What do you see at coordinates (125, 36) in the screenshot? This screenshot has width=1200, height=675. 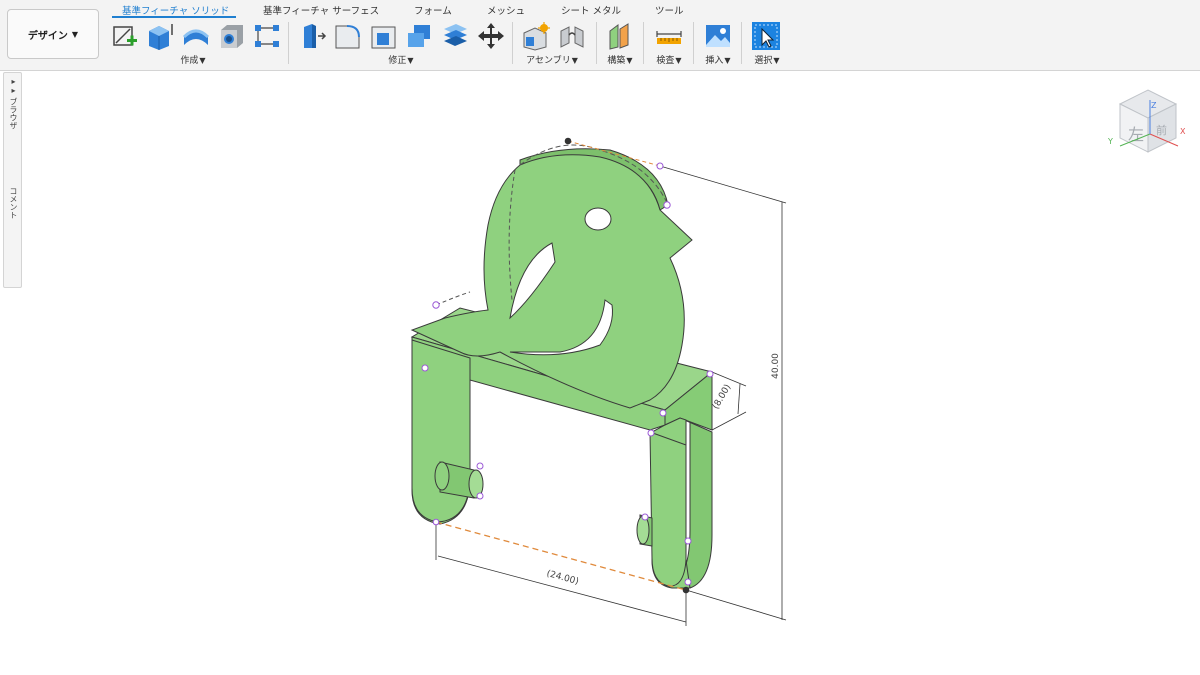 I see `sketch-icon` at bounding box center [125, 36].